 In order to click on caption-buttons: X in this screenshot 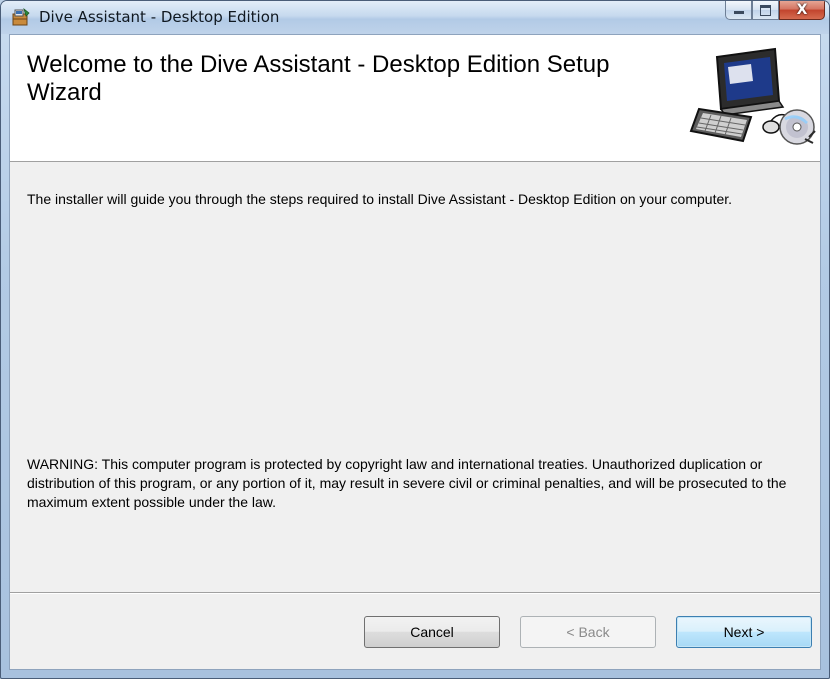, I will do `click(775, 11)`.